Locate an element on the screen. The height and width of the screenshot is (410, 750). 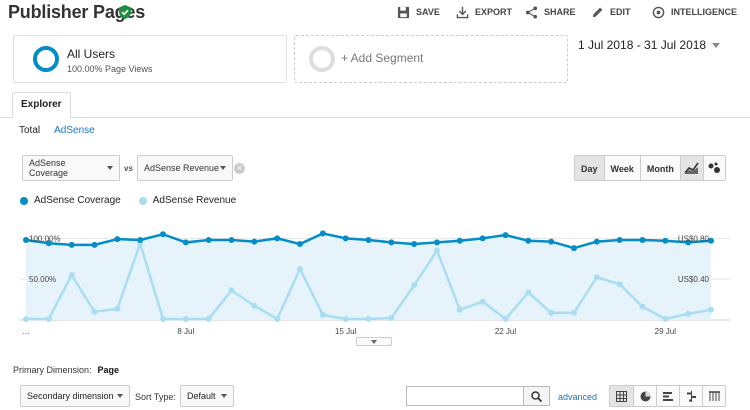
segment-all-users: All Users 100.00% Page Views is located at coordinates (150, 59).